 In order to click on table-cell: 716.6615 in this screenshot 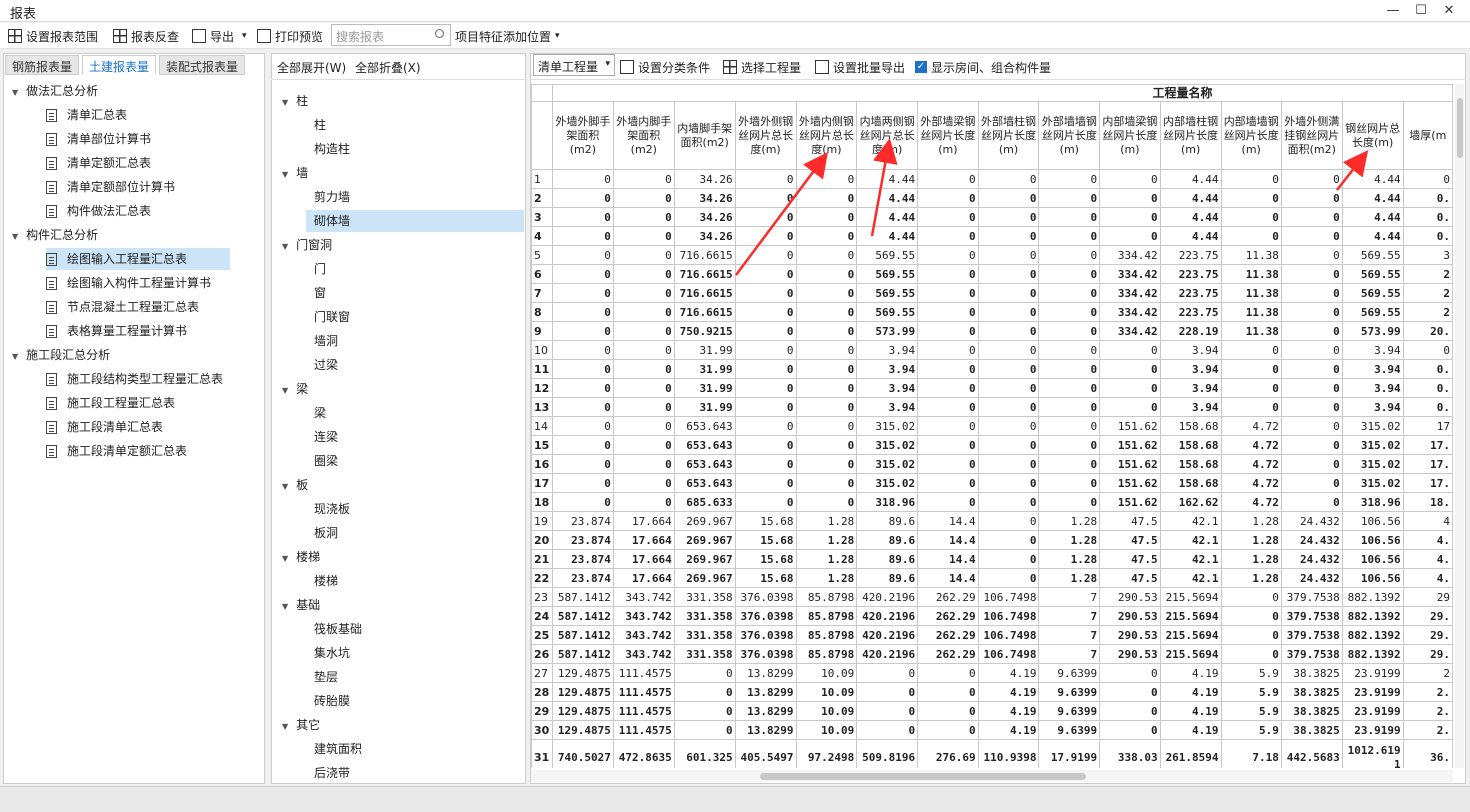, I will do `click(704, 255)`.